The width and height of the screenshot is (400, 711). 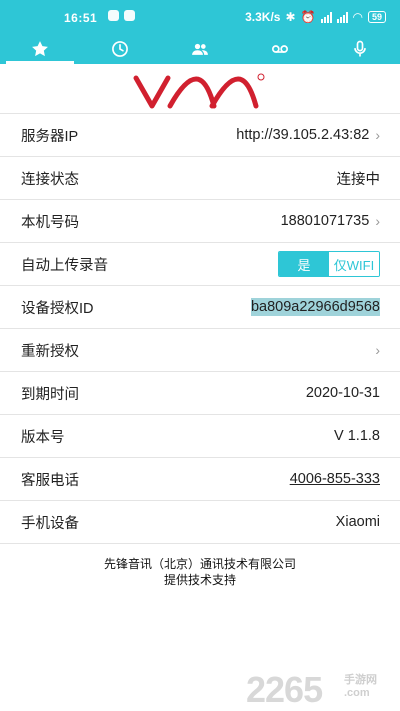 What do you see at coordinates (50, 351) in the screenshot?
I see `row-label: 重新授权` at bounding box center [50, 351].